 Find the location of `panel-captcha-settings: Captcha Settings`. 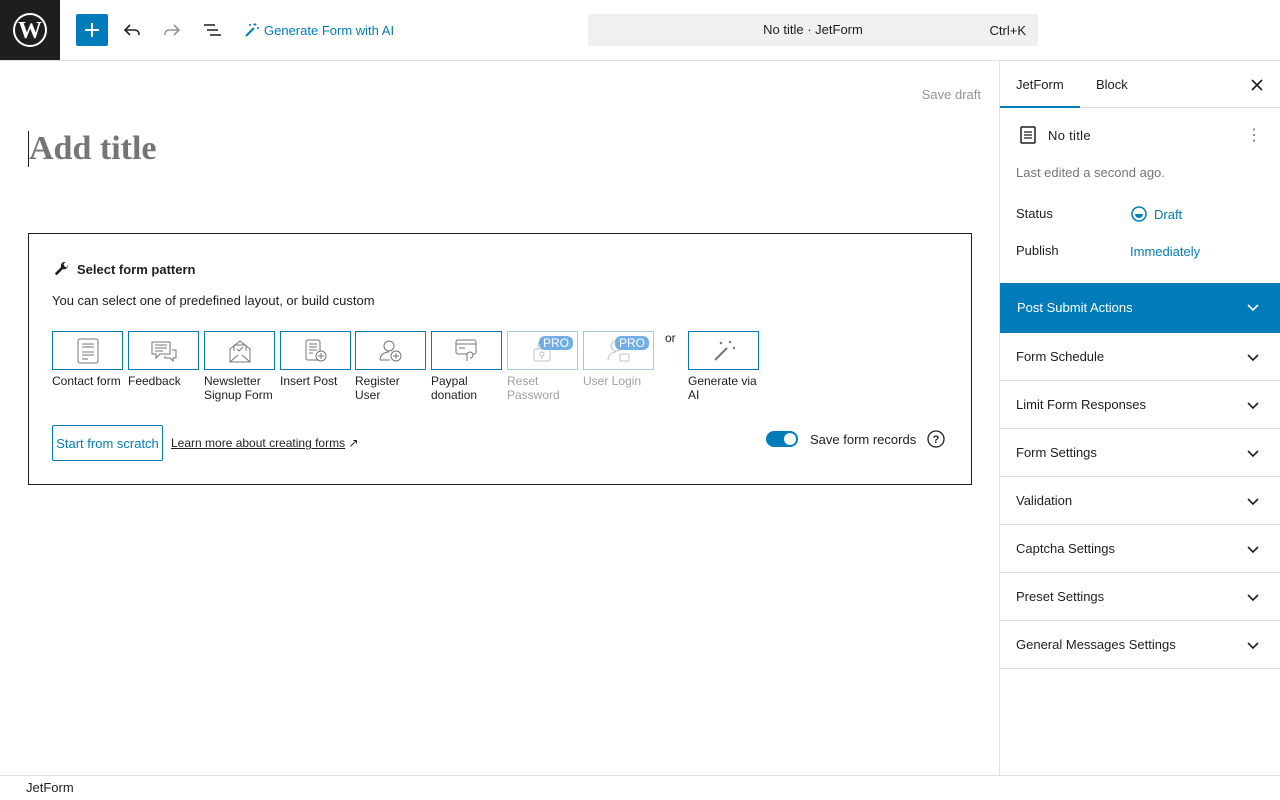

panel-captcha-settings: Captcha Settings is located at coordinates (1140, 549).